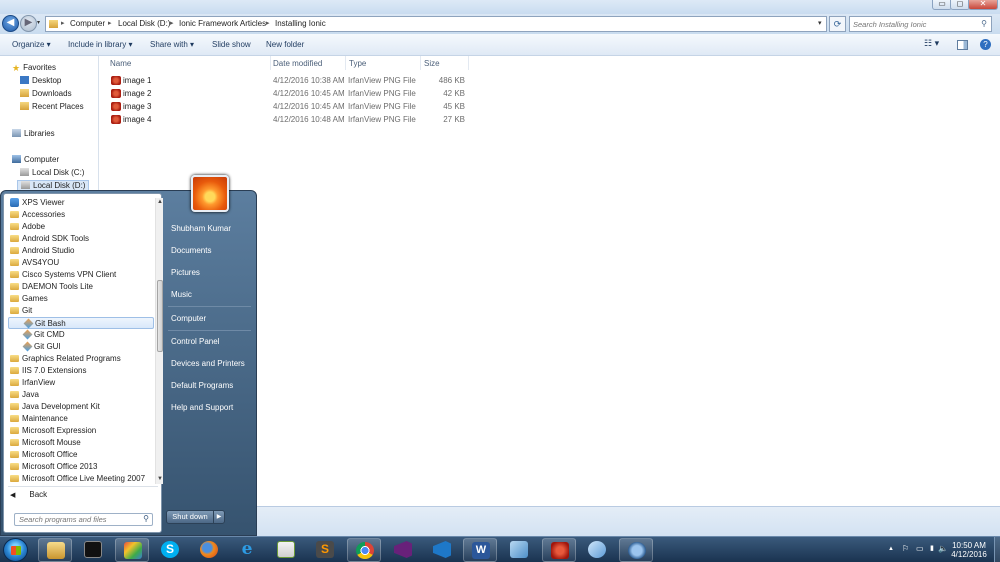 The width and height of the screenshot is (1000, 562). Describe the element at coordinates (962, 45) in the screenshot. I see `preview-pane-icon` at that location.